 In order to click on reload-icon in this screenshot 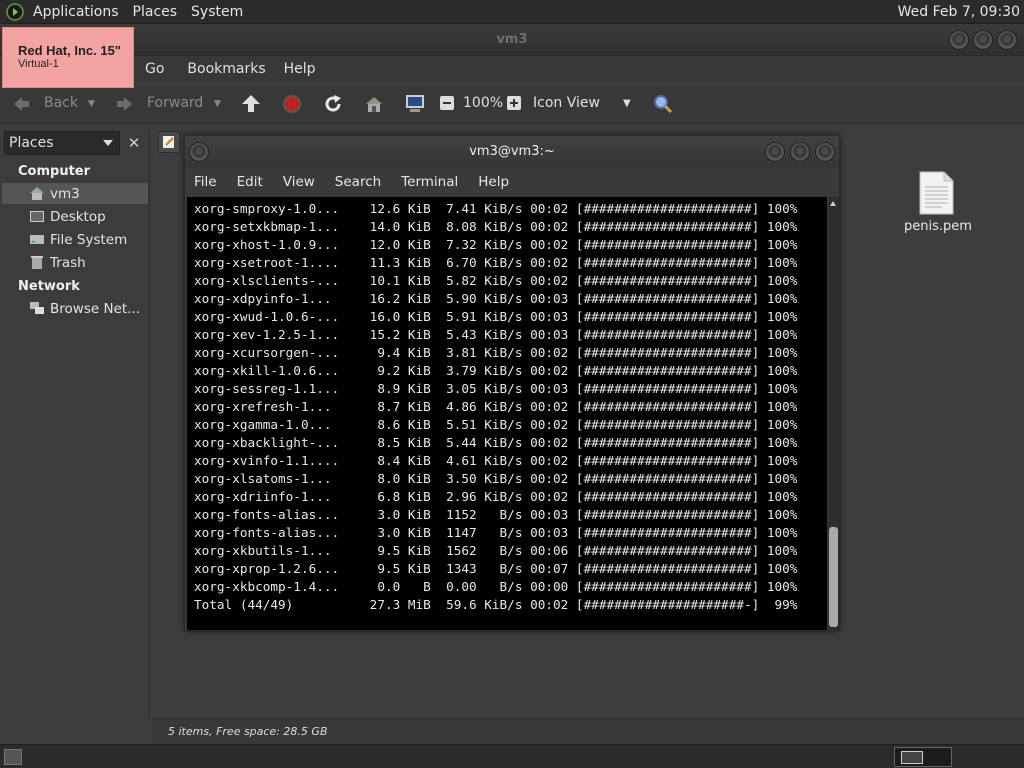, I will do `click(333, 104)`.